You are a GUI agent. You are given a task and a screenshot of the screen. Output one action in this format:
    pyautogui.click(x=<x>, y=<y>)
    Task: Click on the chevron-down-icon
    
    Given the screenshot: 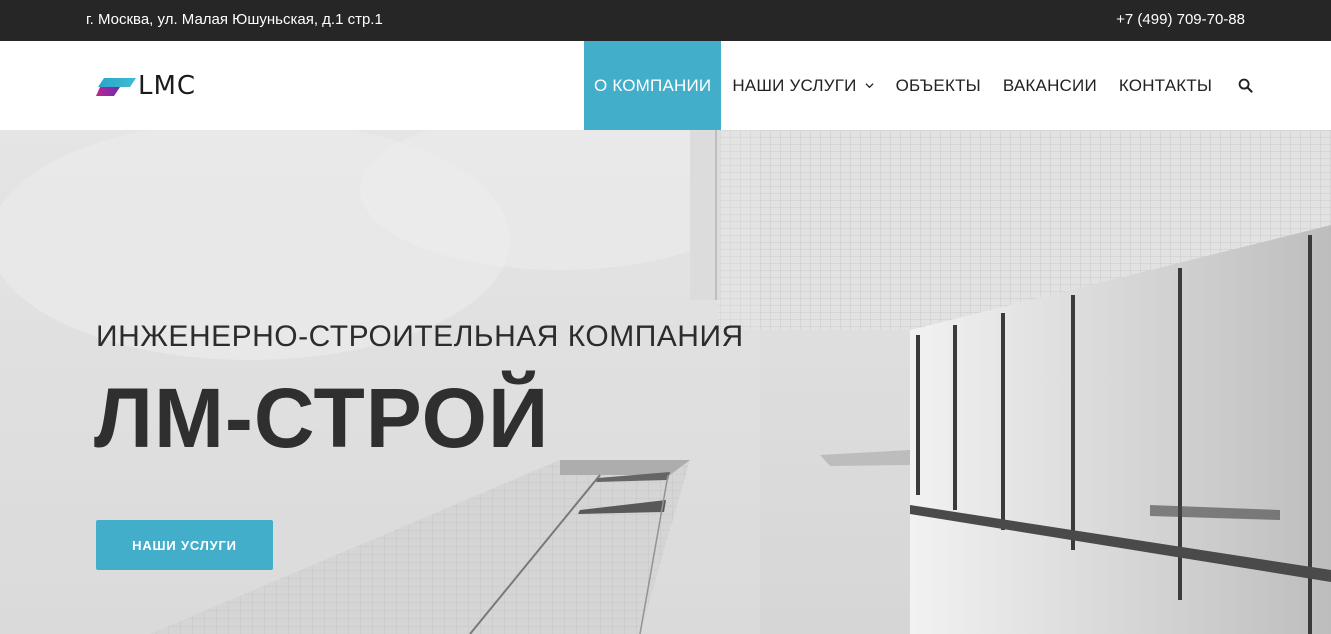 What is the action you would take?
    pyautogui.click(x=869, y=86)
    